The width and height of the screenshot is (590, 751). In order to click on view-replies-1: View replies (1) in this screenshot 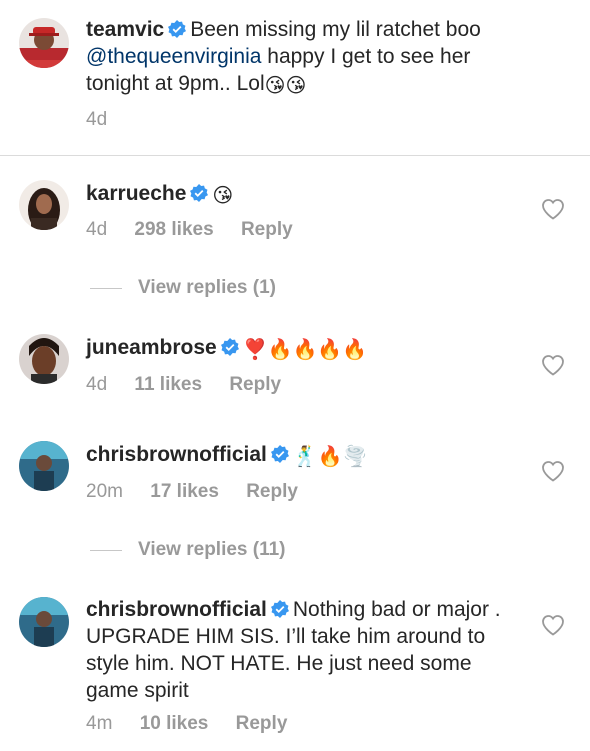, I will do `click(183, 288)`.